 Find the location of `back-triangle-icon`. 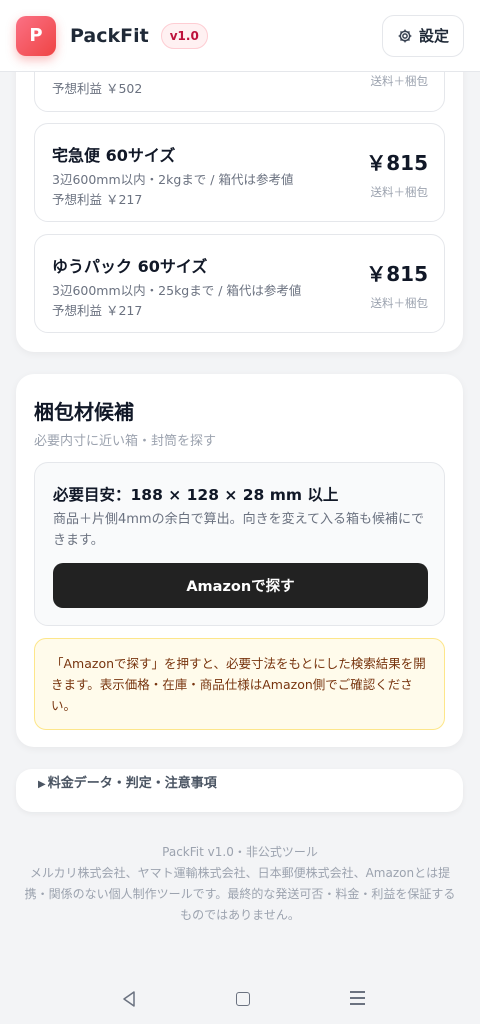

back-triangle-icon is located at coordinates (129, 999).